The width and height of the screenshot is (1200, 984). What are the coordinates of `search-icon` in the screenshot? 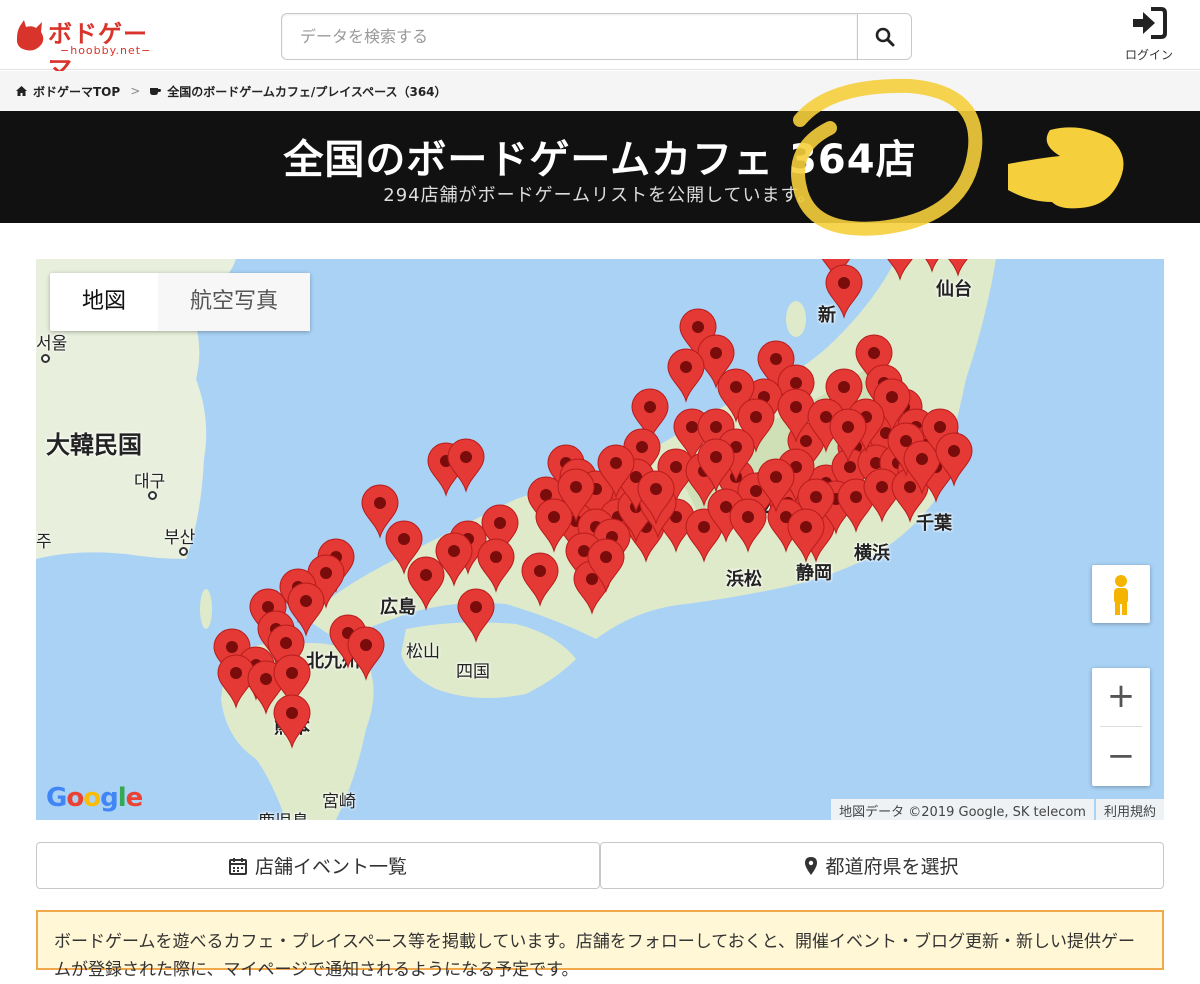 It's located at (884, 36).